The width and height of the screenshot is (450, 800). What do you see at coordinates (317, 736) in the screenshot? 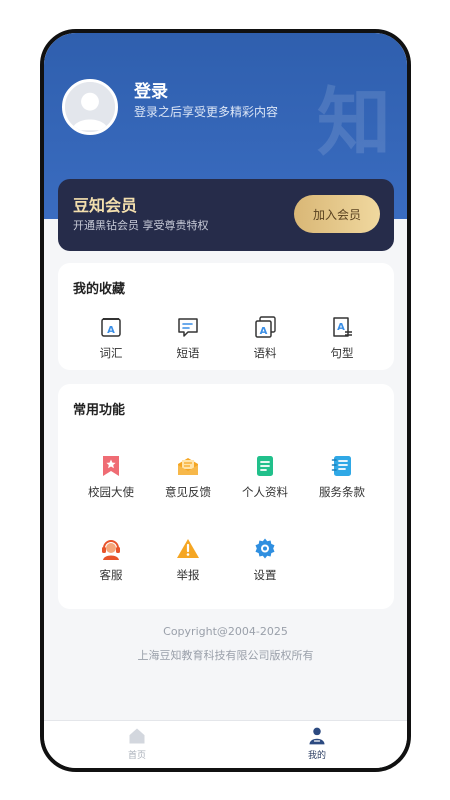
I see `user-icon` at bounding box center [317, 736].